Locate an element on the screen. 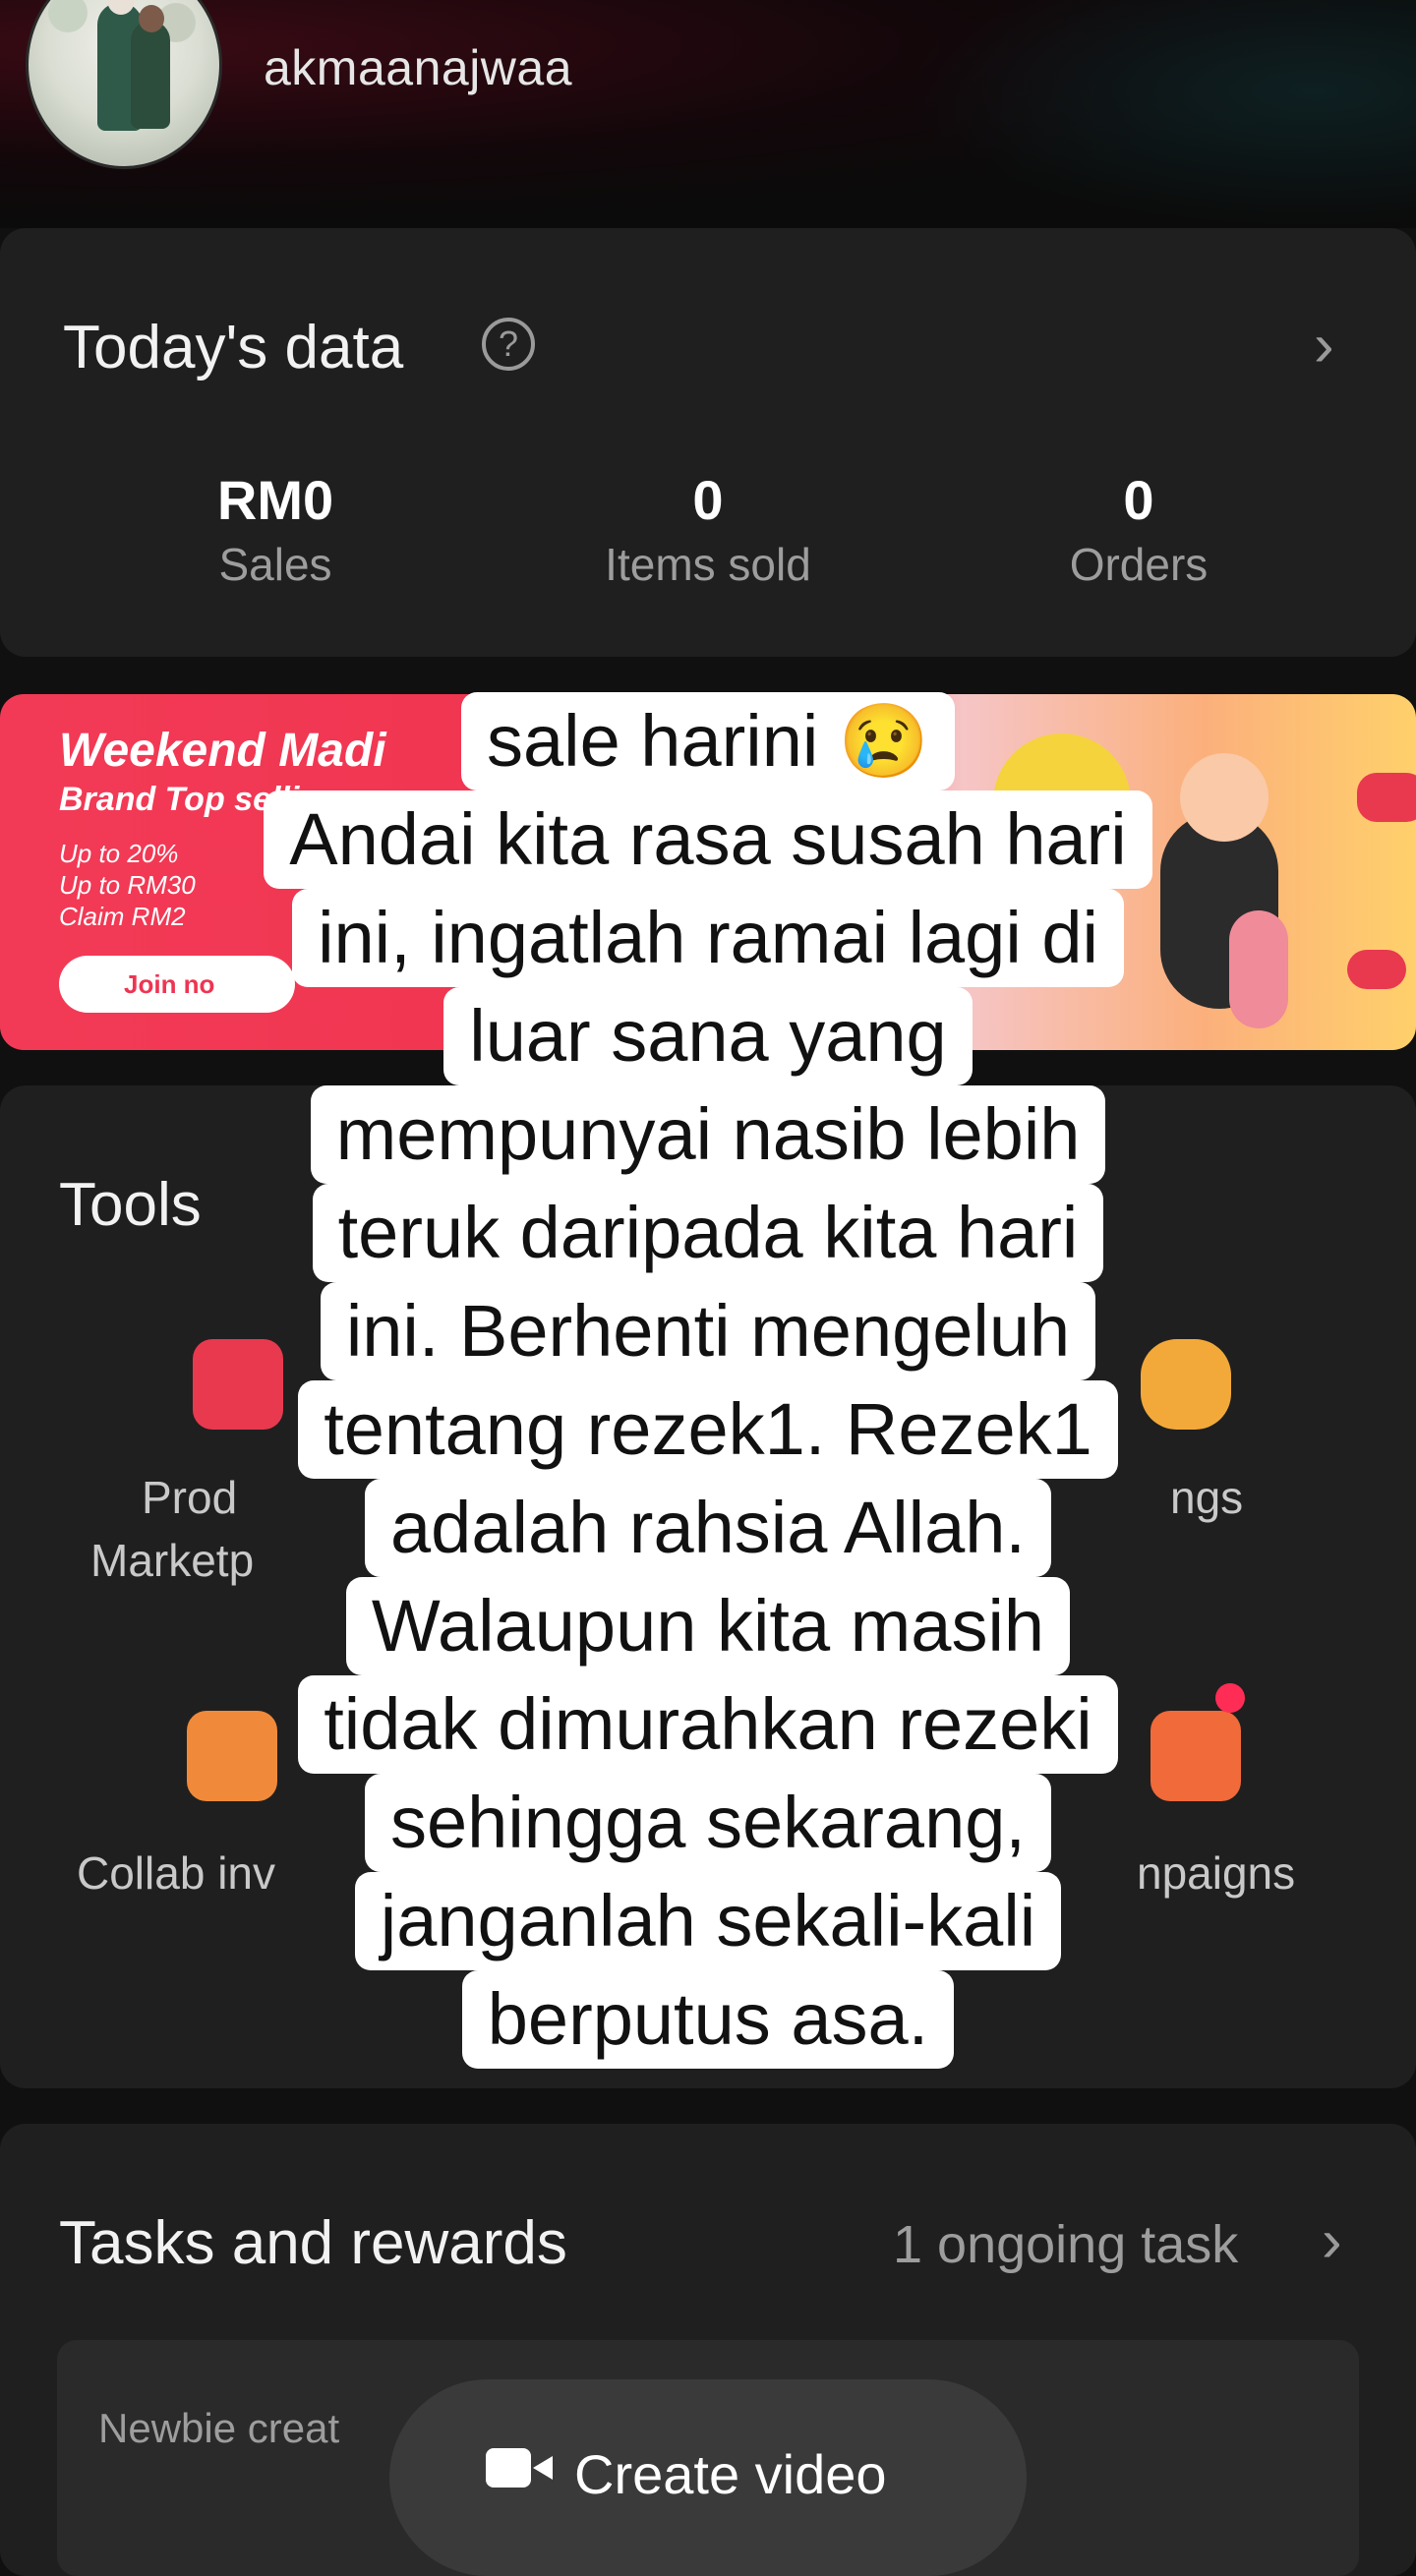 This screenshot has height=2576, width=1416. todays-data-title: Today's data is located at coordinates (233, 347).